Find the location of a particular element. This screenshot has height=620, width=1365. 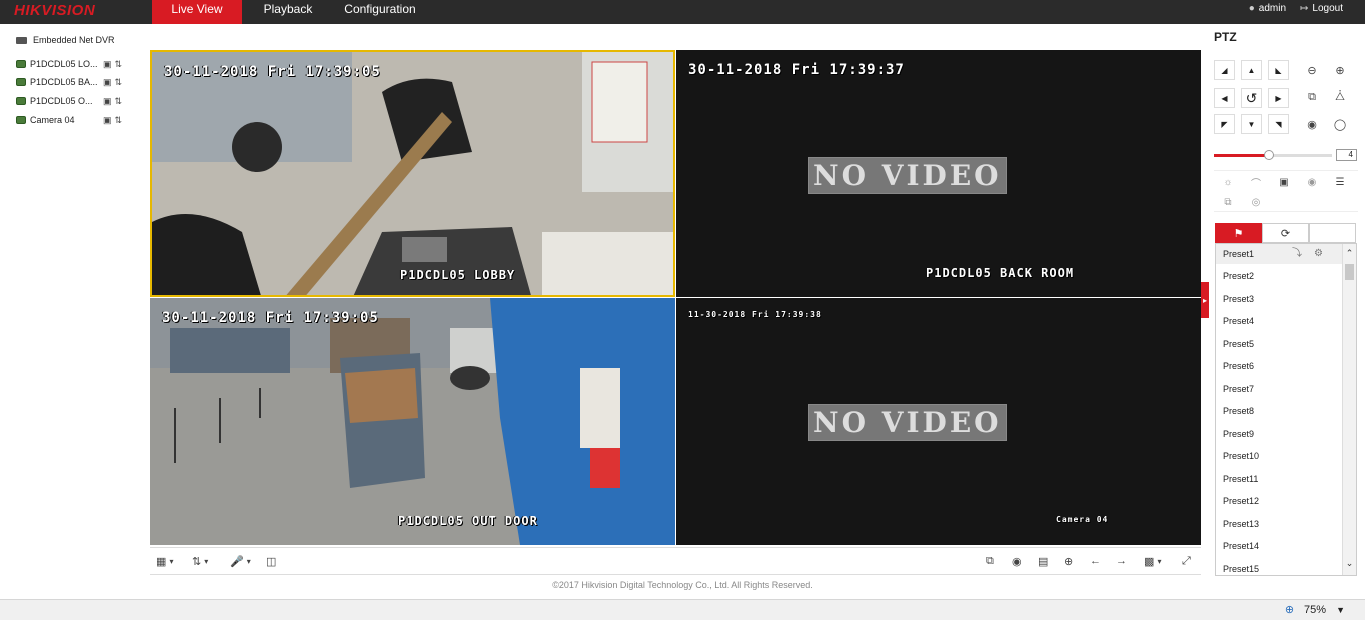

snapshot-button: ◉ is located at coordinates (1017, 561).